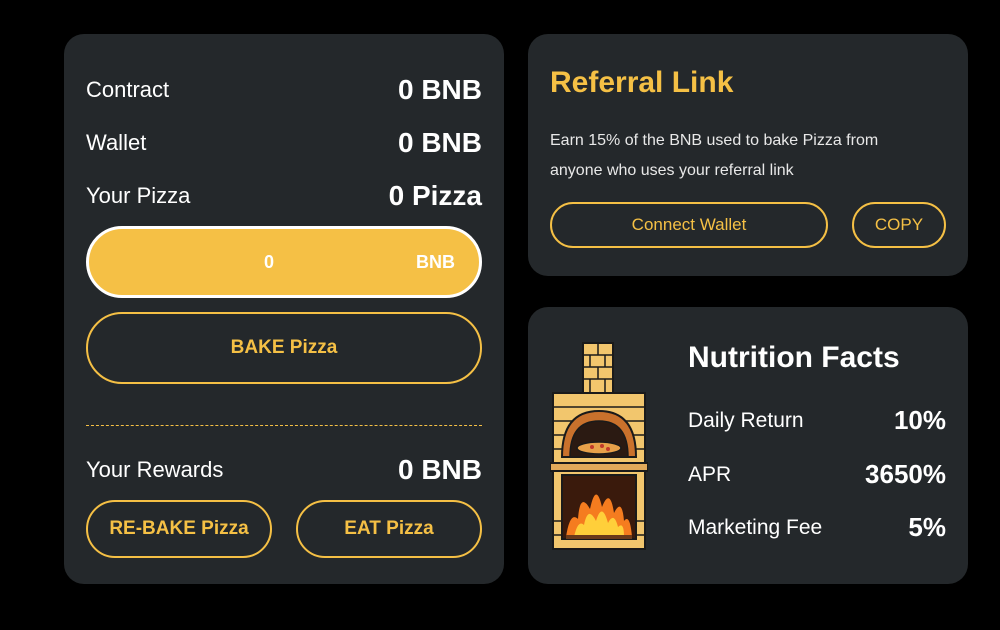  Describe the element at coordinates (439, 142) in the screenshot. I see `wallet-value: 0 BNB` at that location.